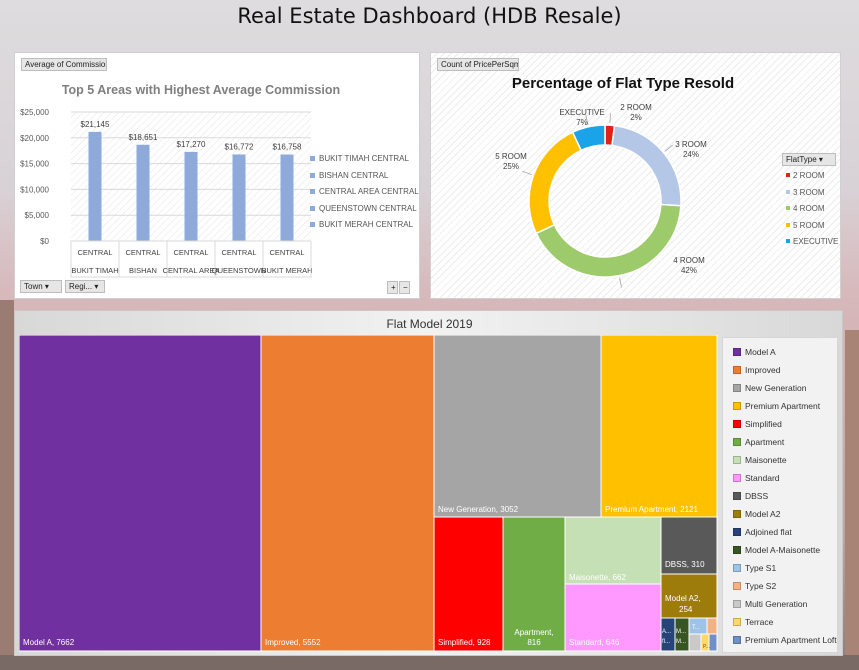 This screenshot has width=859, height=670. What do you see at coordinates (762, 478) in the screenshot?
I see `treemap-legend-label: Standard` at bounding box center [762, 478].